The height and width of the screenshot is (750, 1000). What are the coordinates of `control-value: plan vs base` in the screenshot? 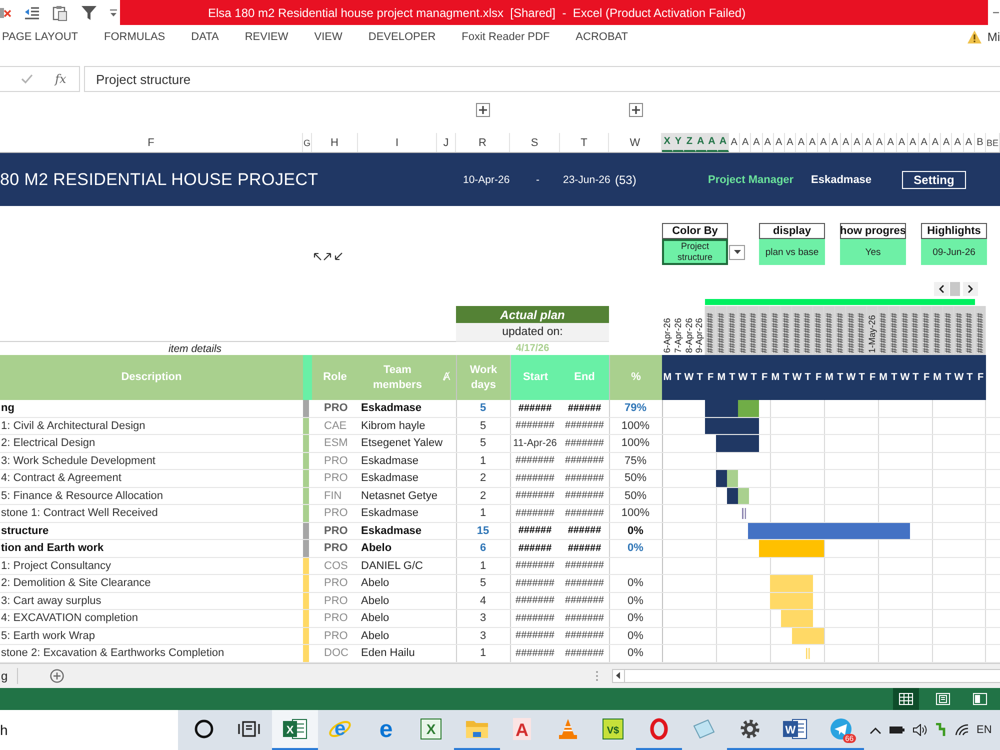 It's located at (792, 252).